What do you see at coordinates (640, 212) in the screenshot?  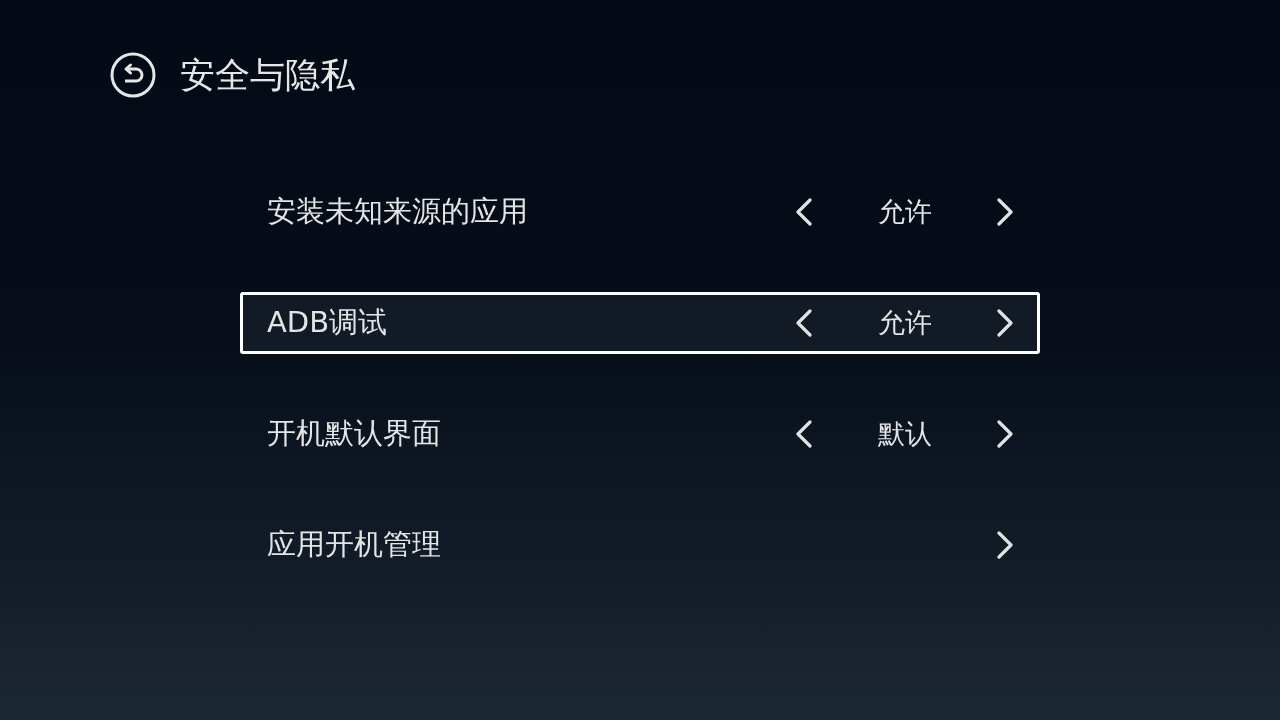 I see `settings-row: 安装未知来源的应用 允许` at bounding box center [640, 212].